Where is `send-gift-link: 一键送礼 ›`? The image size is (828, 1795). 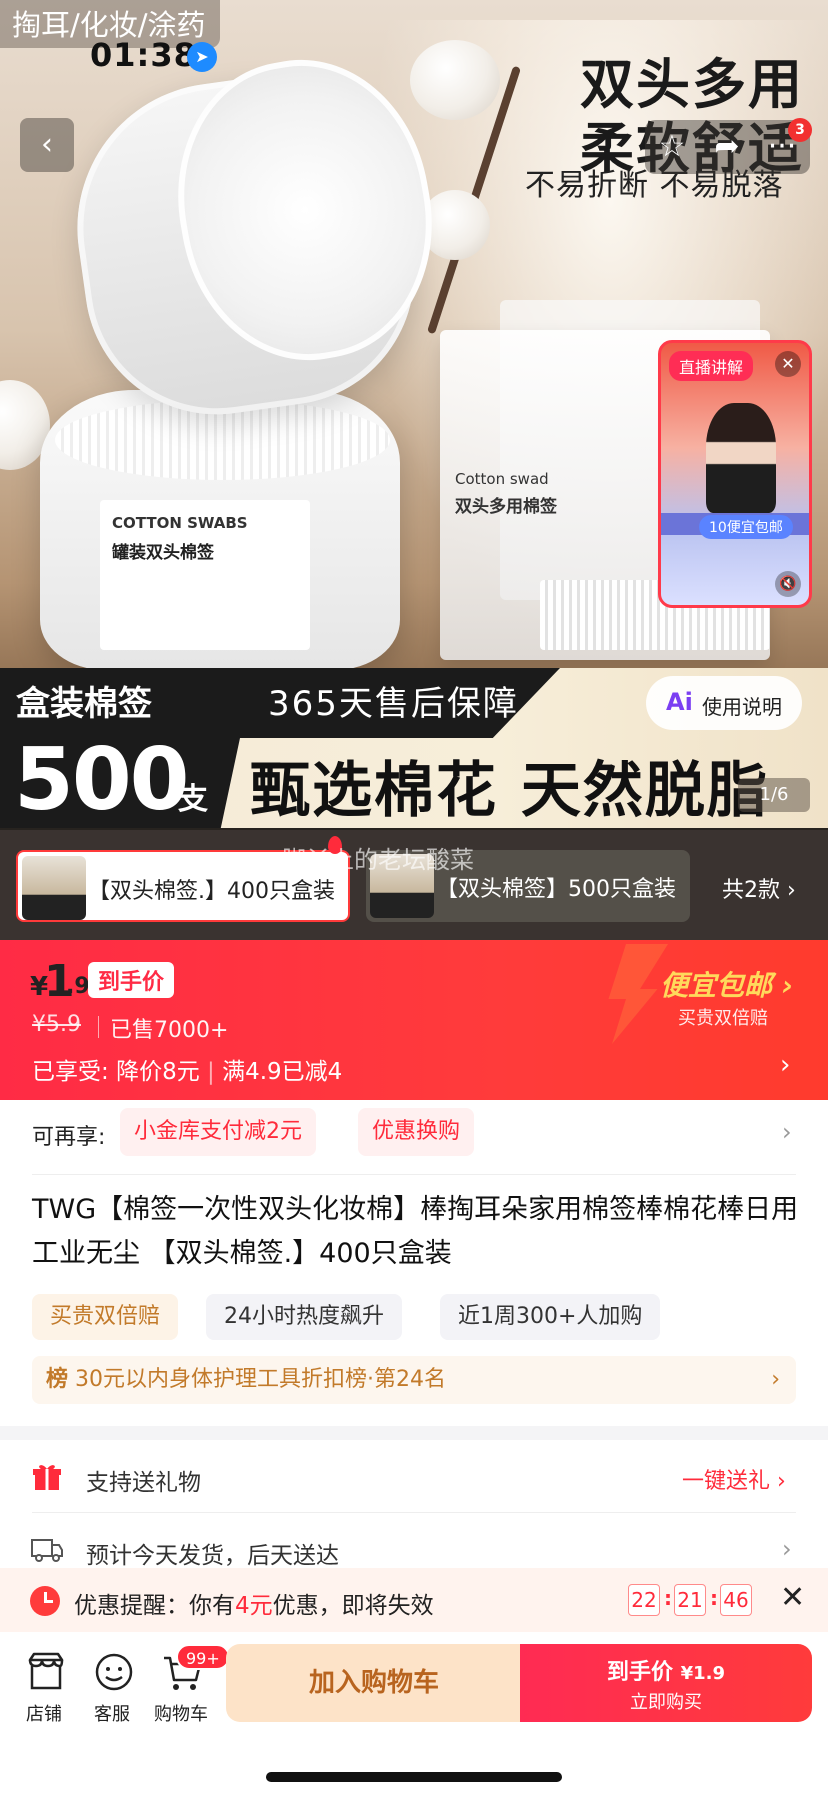 send-gift-link: 一键送礼 › is located at coordinates (734, 1479).